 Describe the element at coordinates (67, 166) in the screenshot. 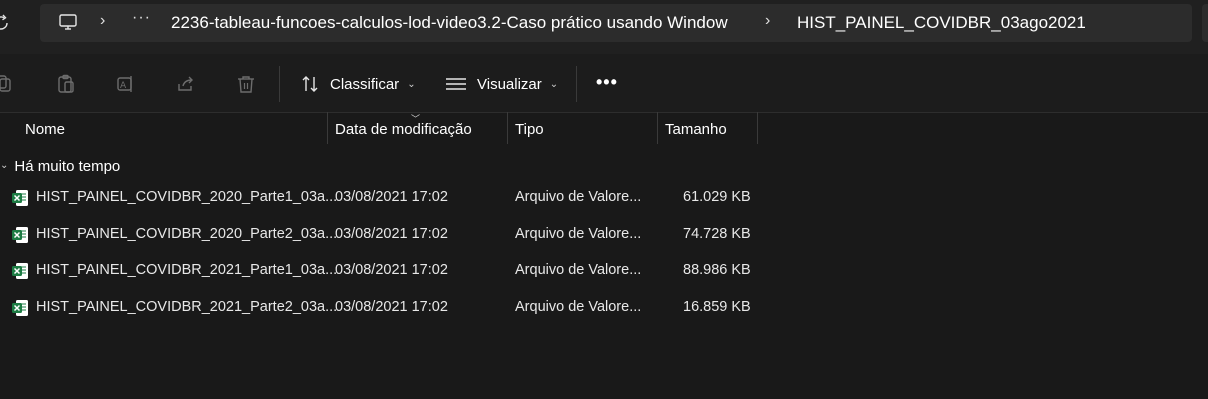

I see `group-label: Há muito tempo` at that location.